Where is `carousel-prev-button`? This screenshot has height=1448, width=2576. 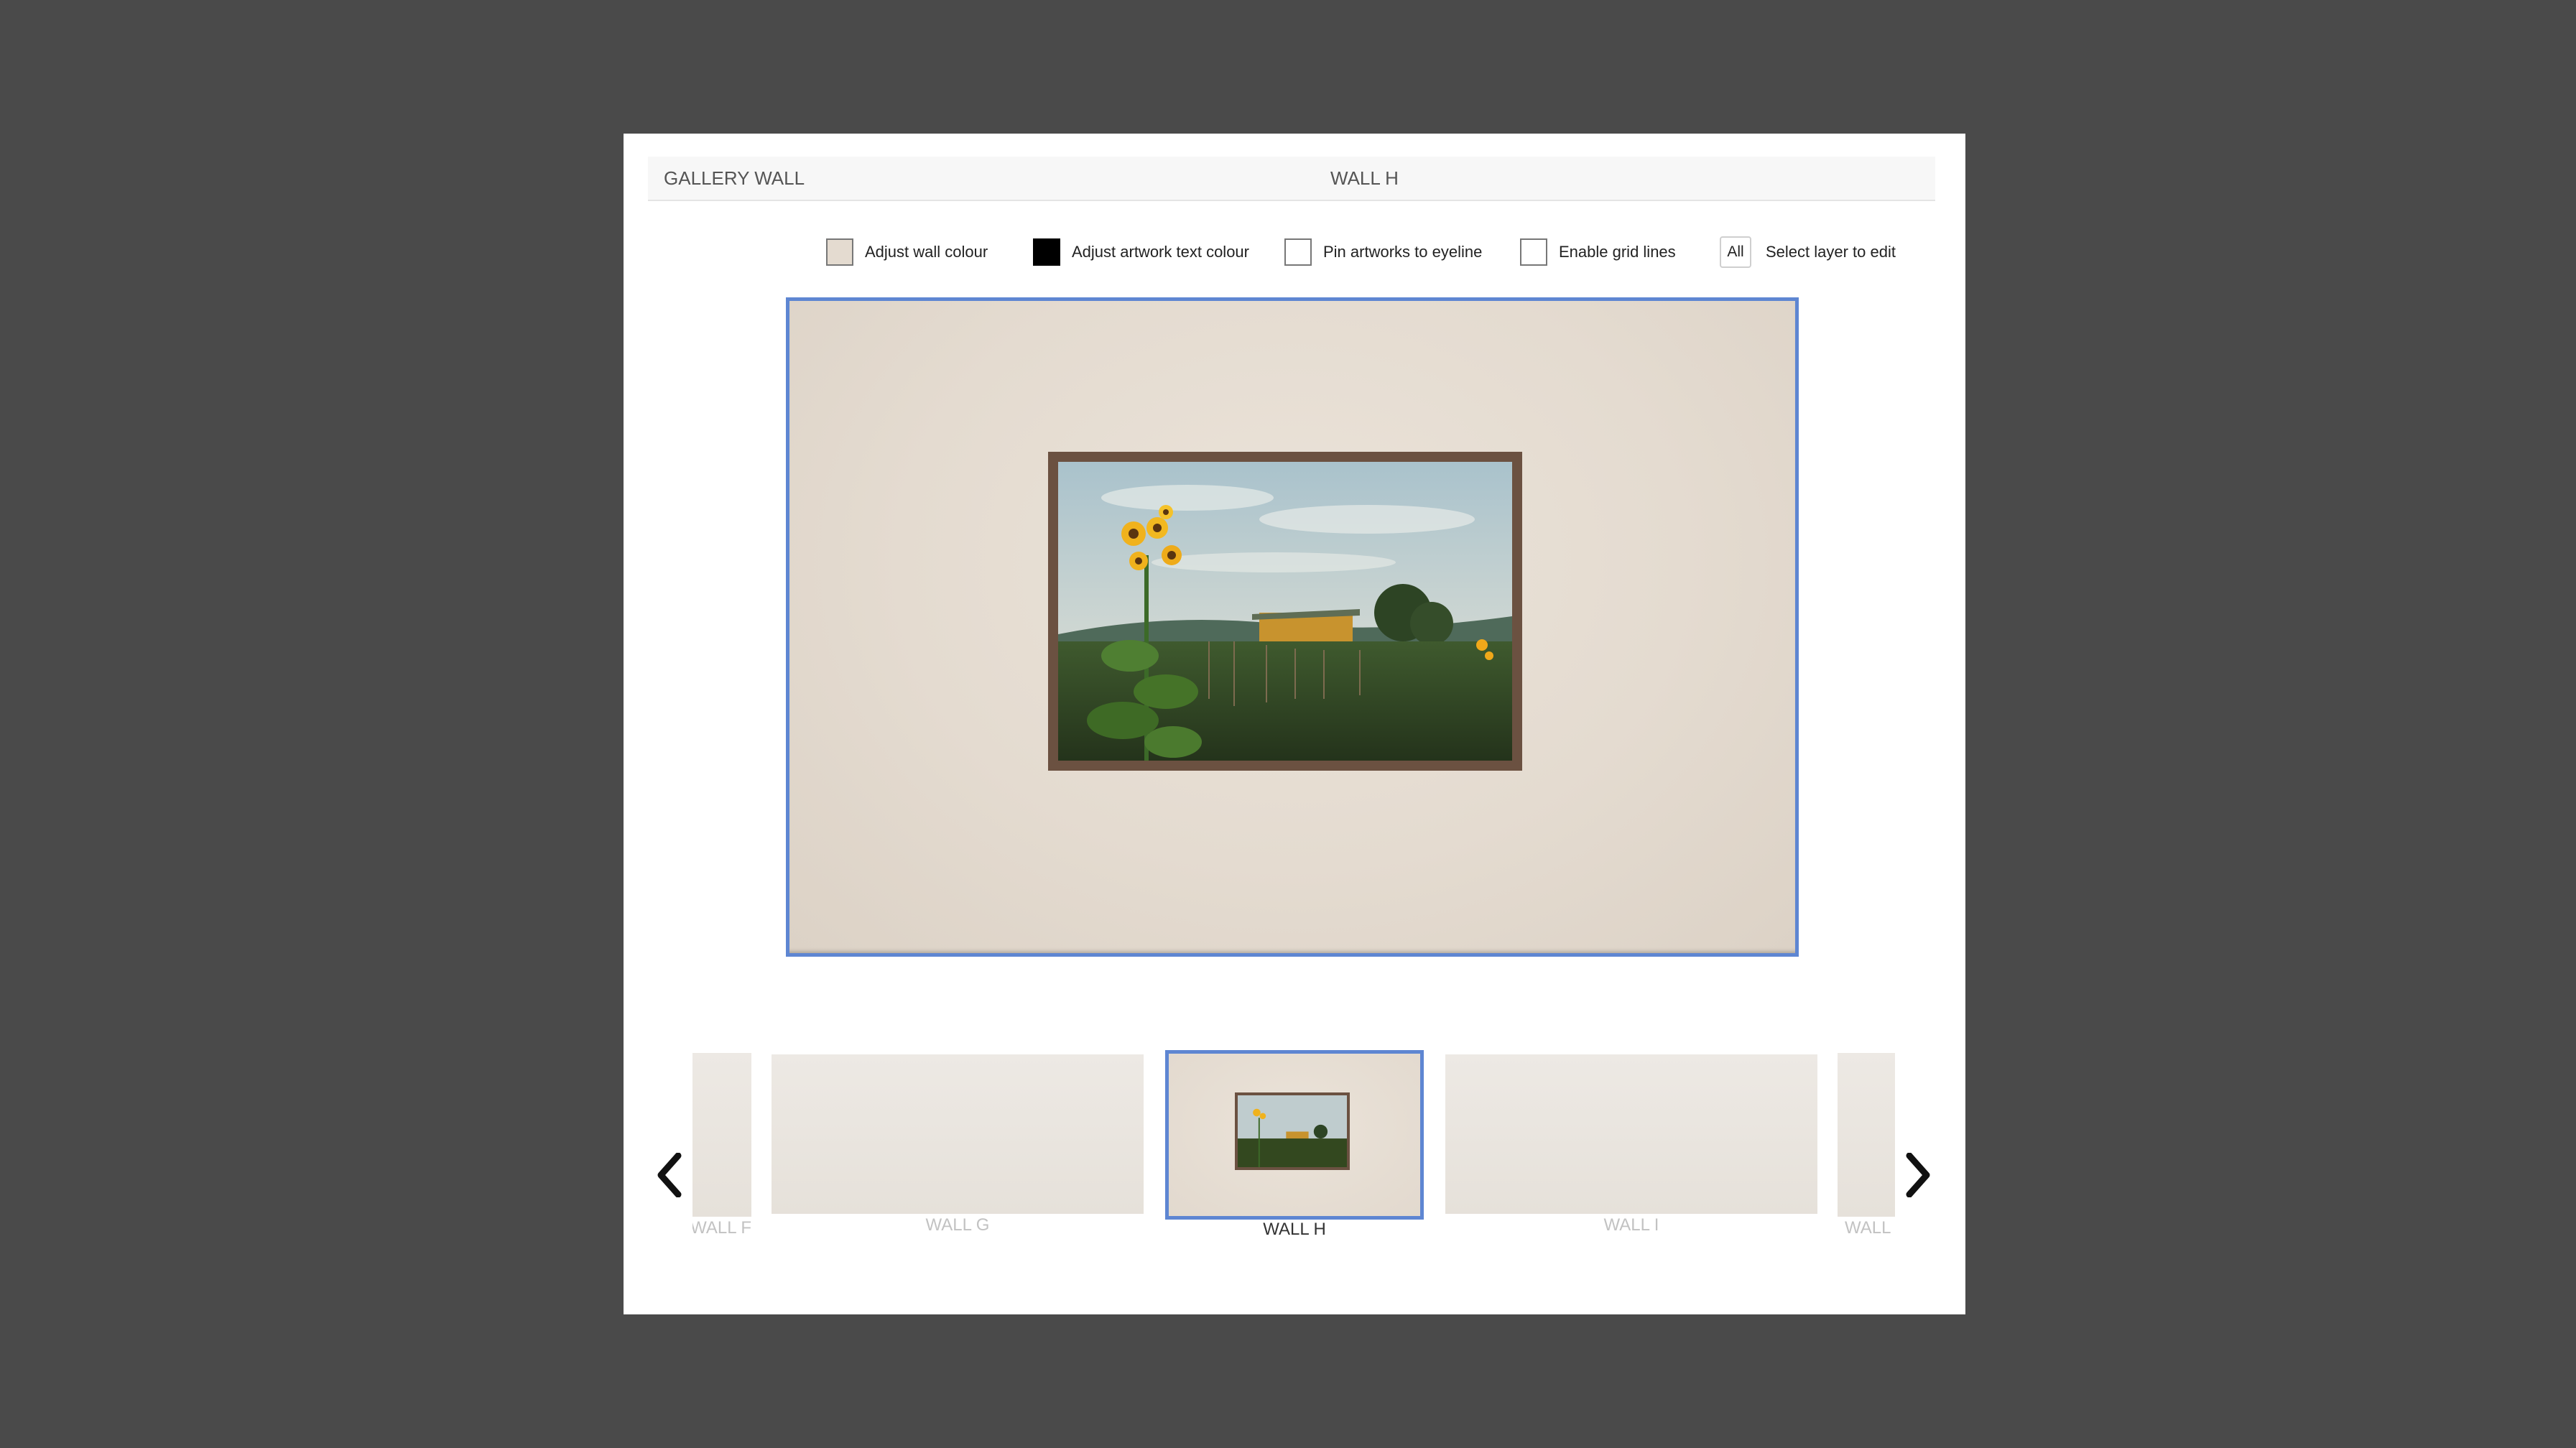 carousel-prev-button is located at coordinates (669, 1175).